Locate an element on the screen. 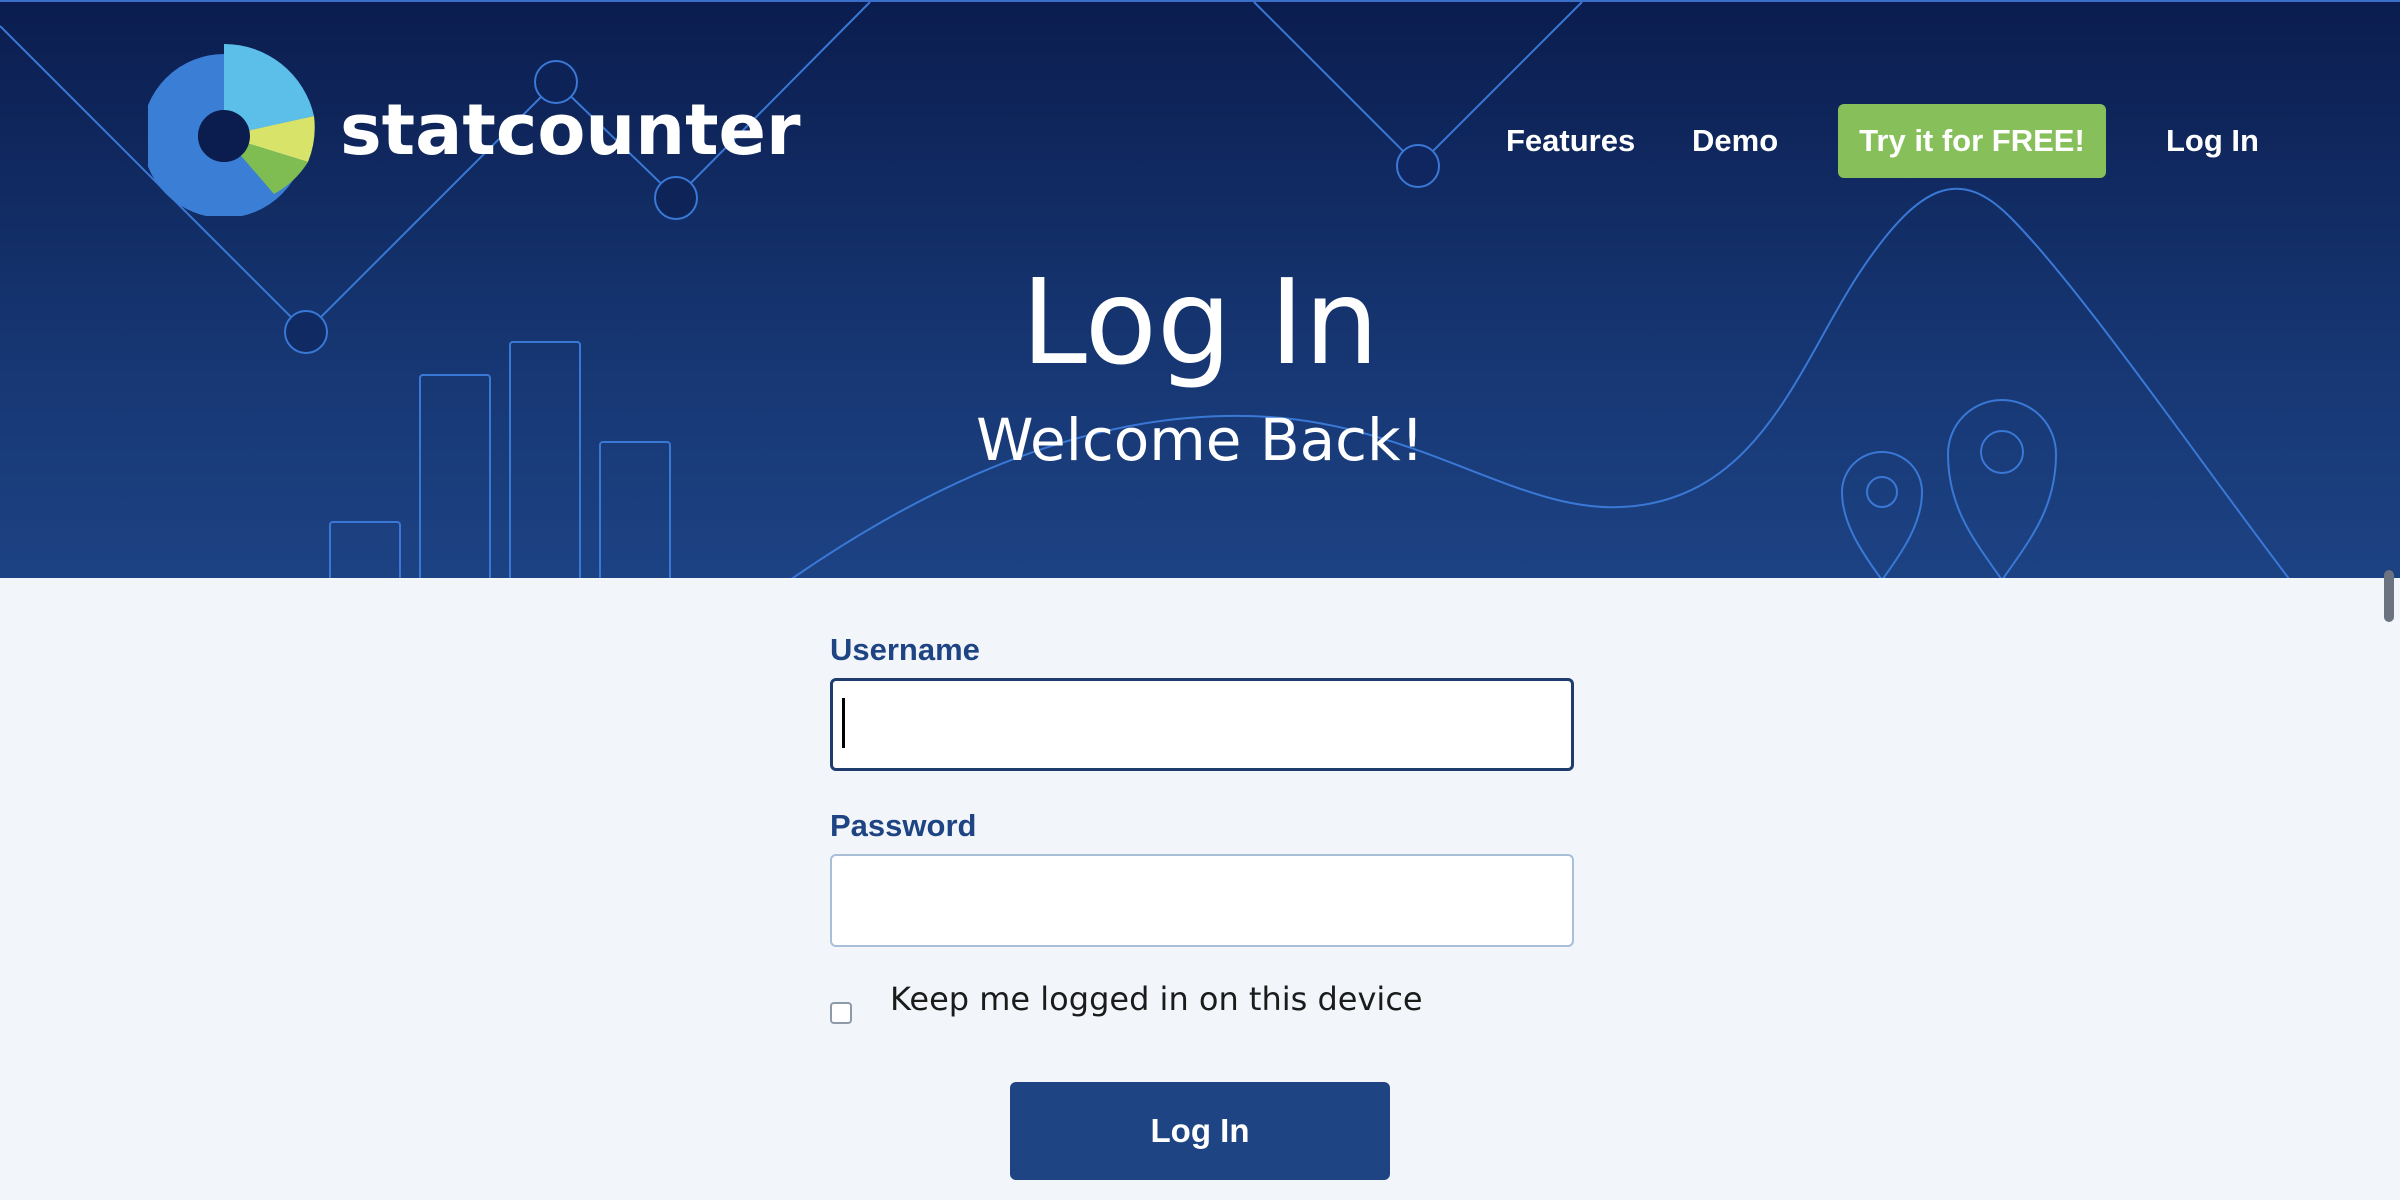  brand-logo: statcounter is located at coordinates (474, 129).